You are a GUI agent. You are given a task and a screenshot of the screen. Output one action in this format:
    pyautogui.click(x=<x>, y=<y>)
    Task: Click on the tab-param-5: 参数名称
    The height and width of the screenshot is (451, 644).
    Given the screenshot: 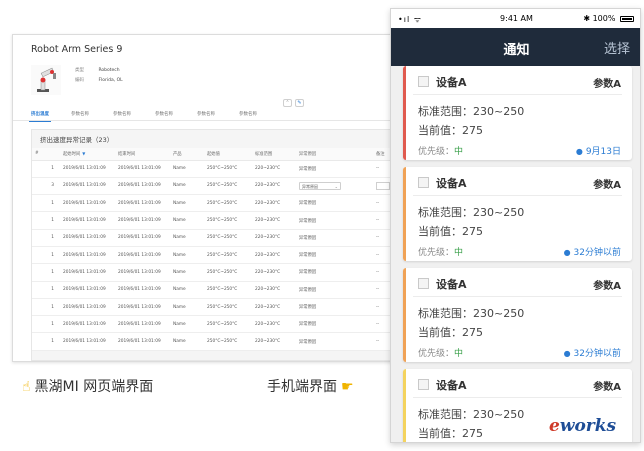 What is the action you would take?
    pyautogui.click(x=248, y=114)
    